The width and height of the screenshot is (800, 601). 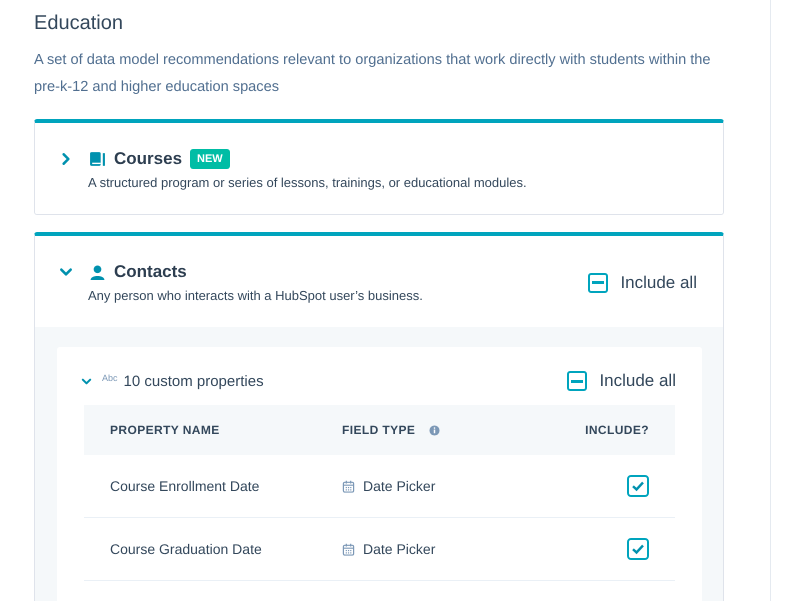 What do you see at coordinates (255, 295) in the screenshot?
I see `object-description: Any person who interacts with a HubSpot user’s business.` at bounding box center [255, 295].